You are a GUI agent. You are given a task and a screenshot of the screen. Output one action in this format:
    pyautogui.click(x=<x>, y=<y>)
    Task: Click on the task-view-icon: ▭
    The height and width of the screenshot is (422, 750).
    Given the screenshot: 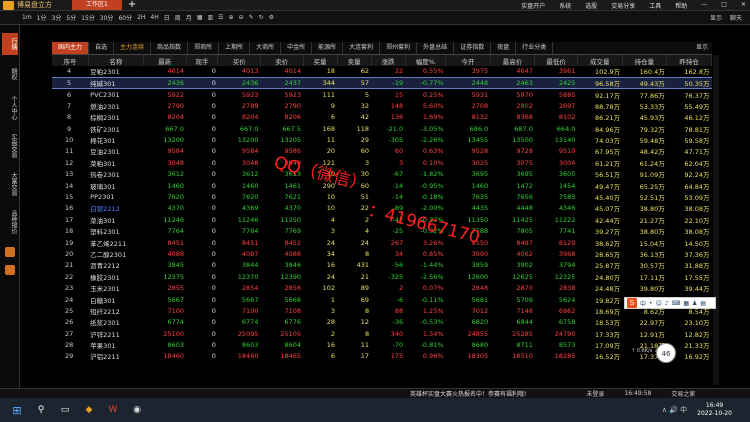 What is the action you would take?
    pyautogui.click(x=65, y=410)
    